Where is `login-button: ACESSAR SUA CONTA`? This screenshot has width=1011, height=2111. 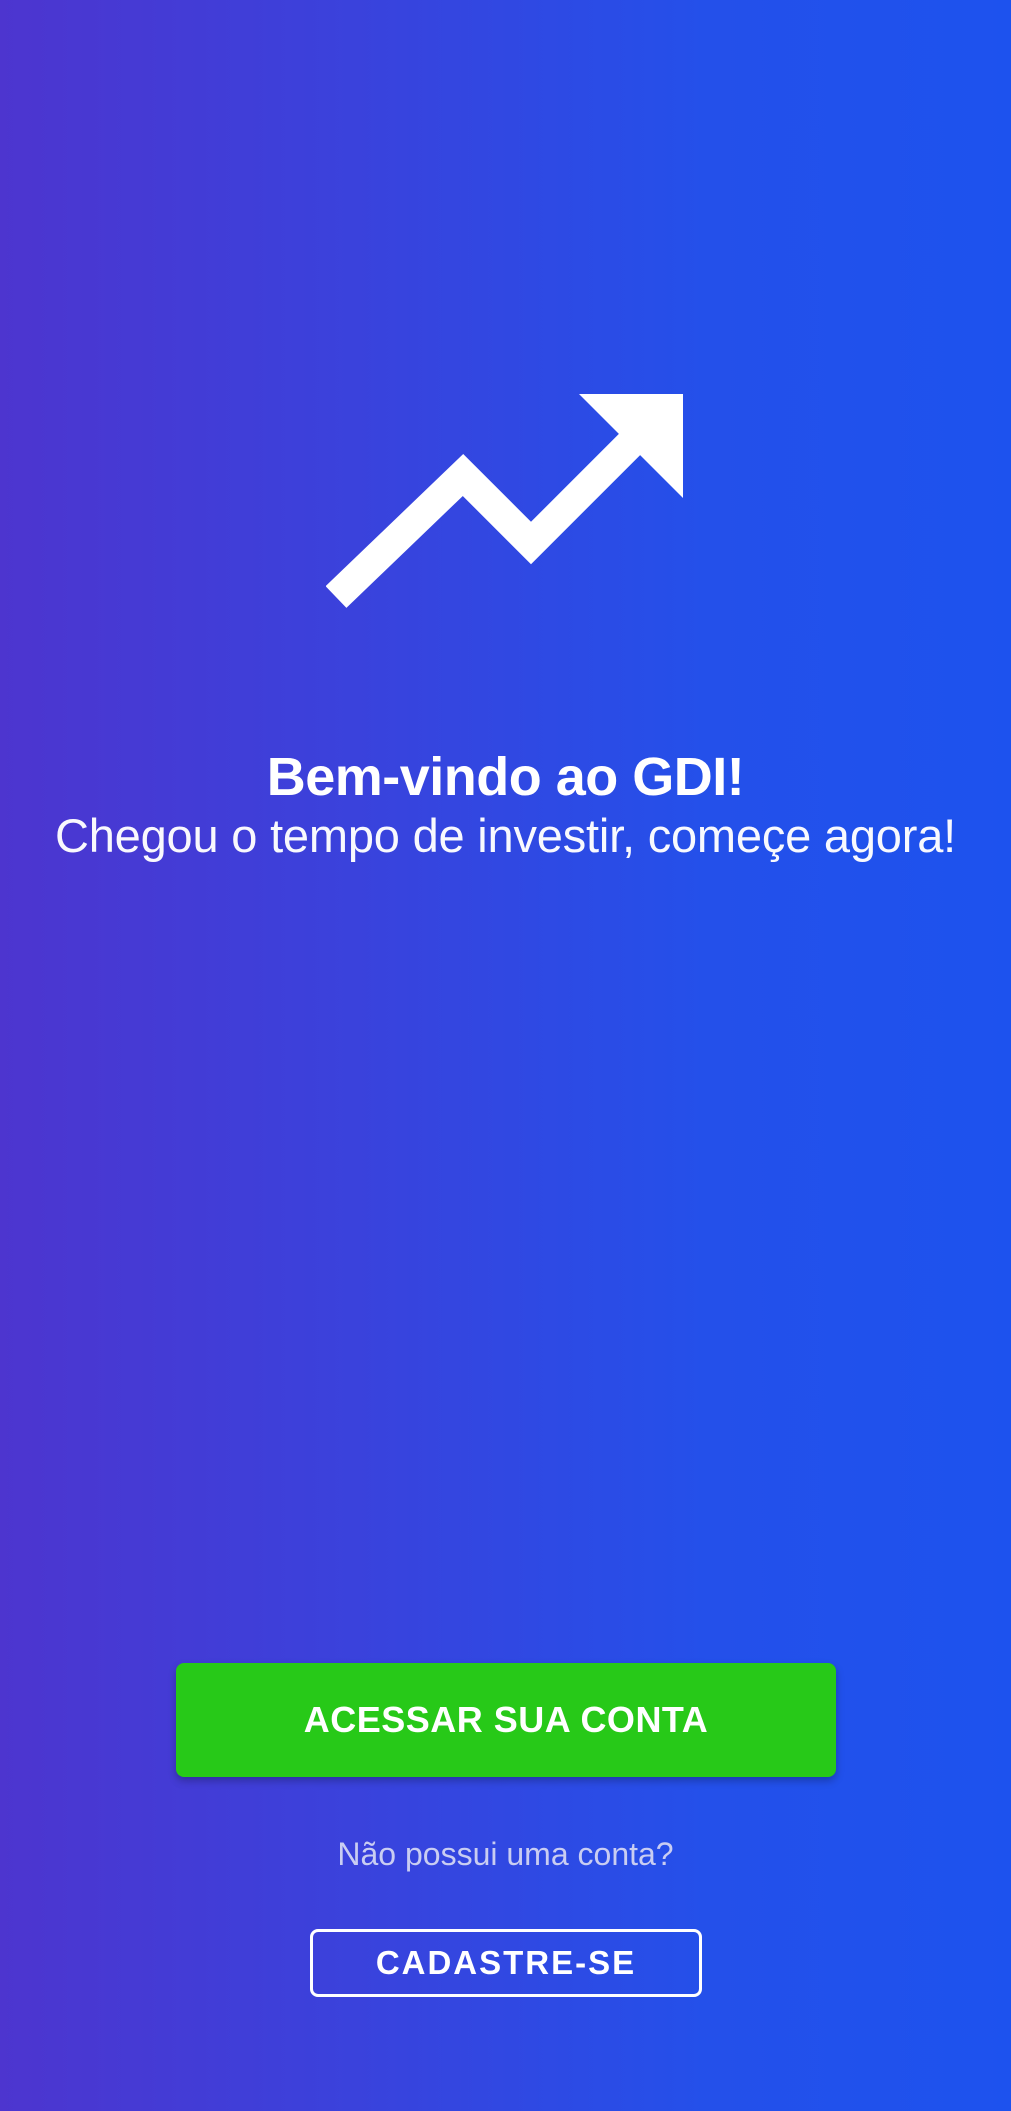
login-button: ACESSAR SUA CONTA is located at coordinates (506, 1720).